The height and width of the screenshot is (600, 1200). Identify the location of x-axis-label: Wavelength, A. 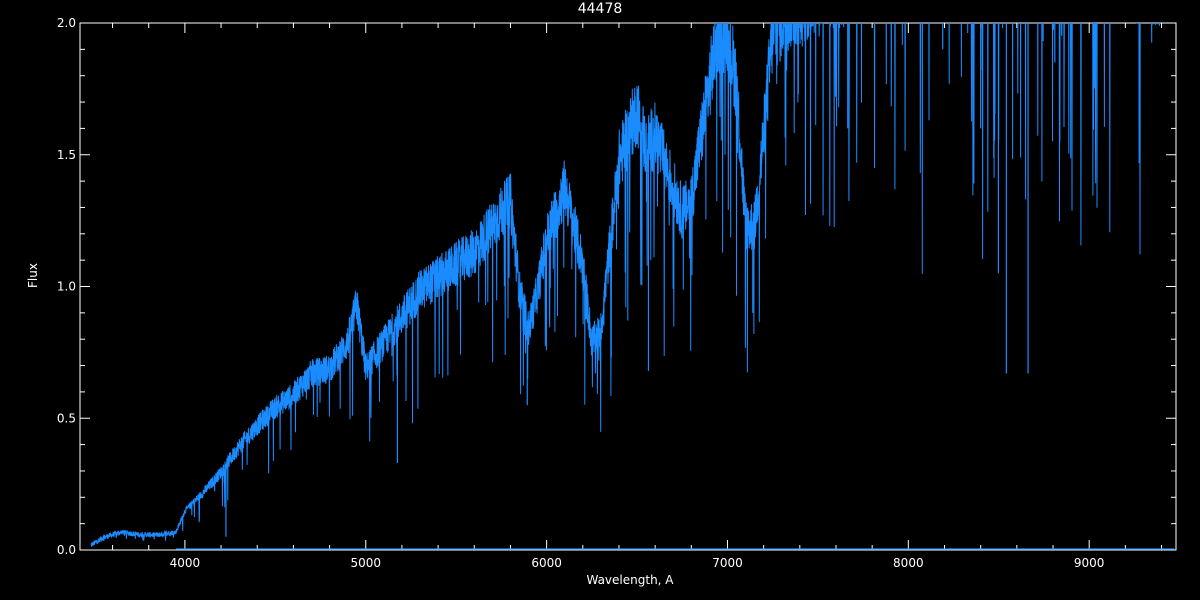
(630, 580).